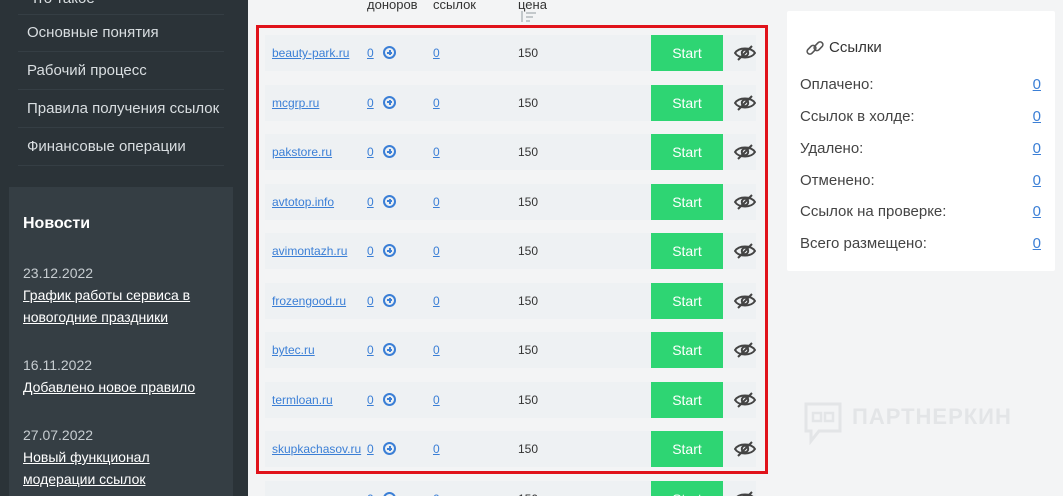  Describe the element at coordinates (121, 147) in the screenshot. I see `sidebar-item-finance: Финансовые операции` at that location.